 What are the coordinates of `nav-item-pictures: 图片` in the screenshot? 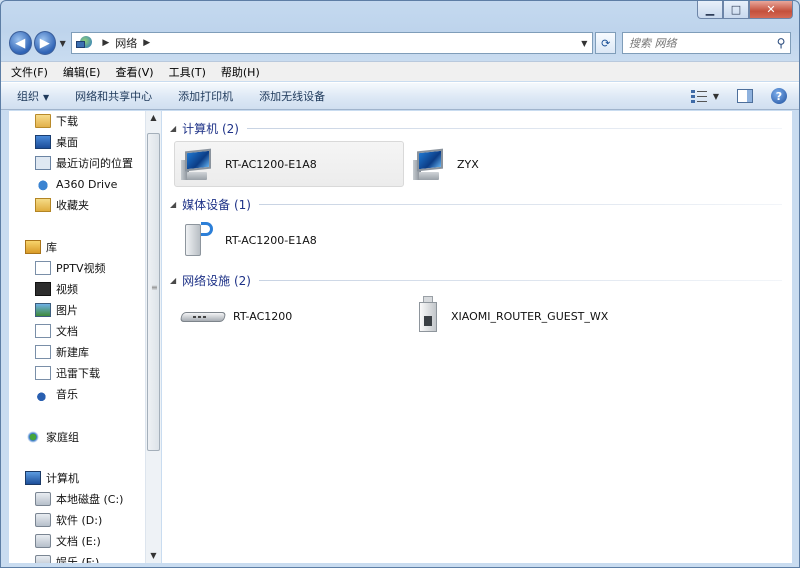 It's located at (56, 310).